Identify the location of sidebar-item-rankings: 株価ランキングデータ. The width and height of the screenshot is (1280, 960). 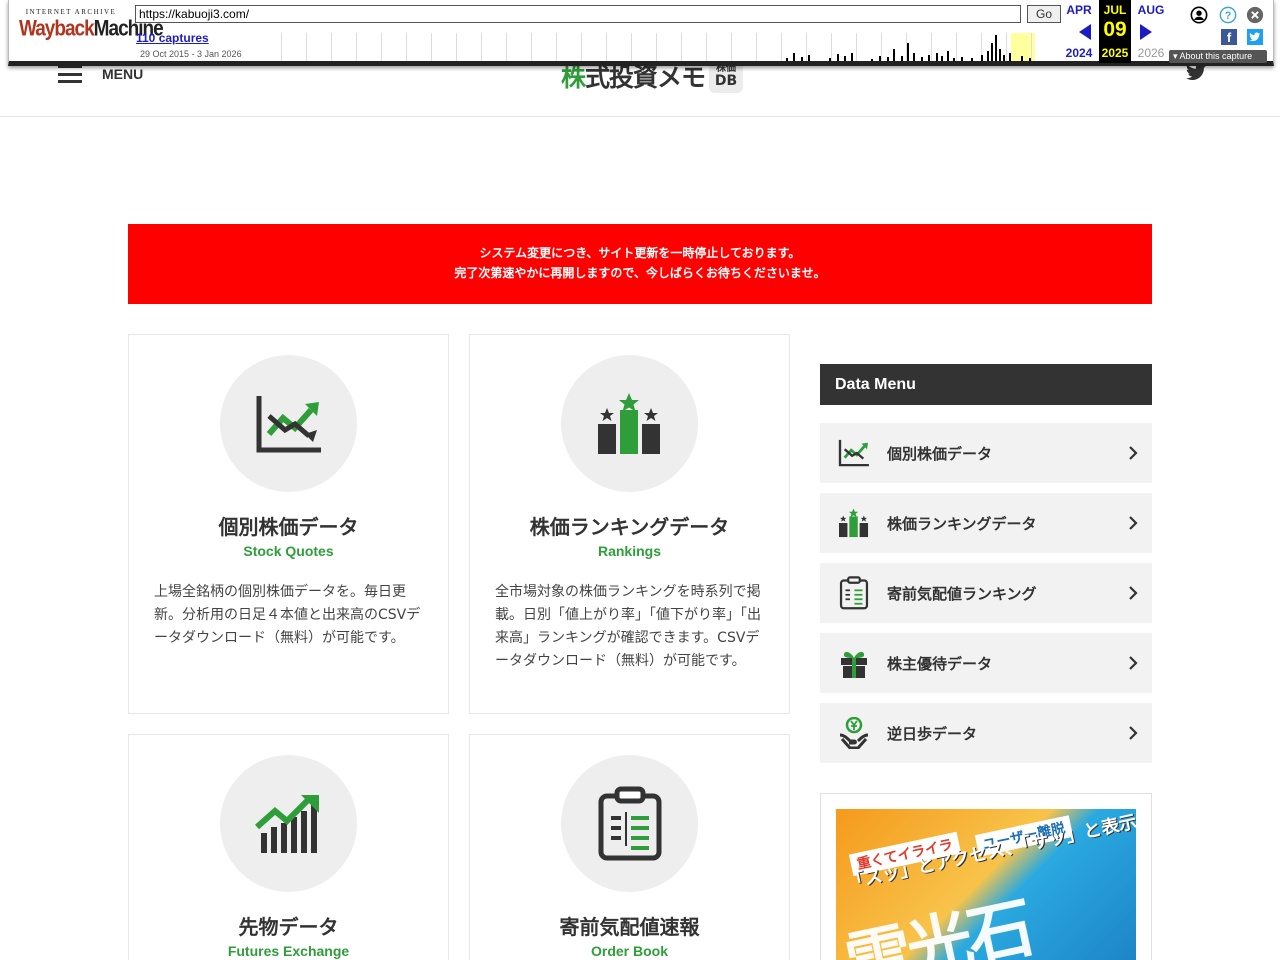
(986, 523).